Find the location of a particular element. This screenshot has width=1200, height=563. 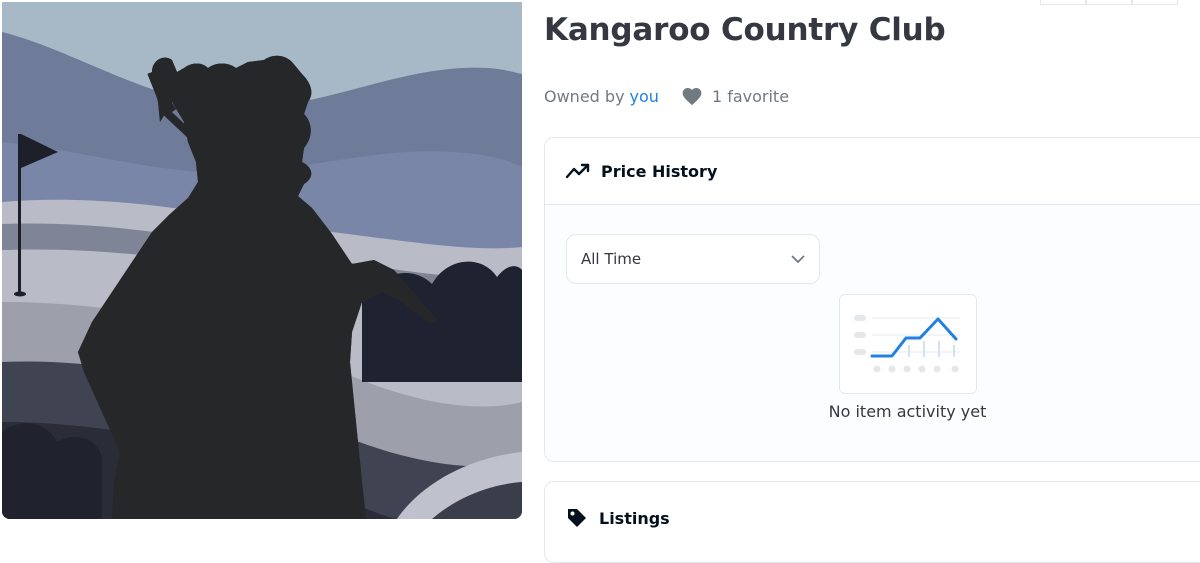

empty-activity-message: No item activity yet is located at coordinates (907, 411).